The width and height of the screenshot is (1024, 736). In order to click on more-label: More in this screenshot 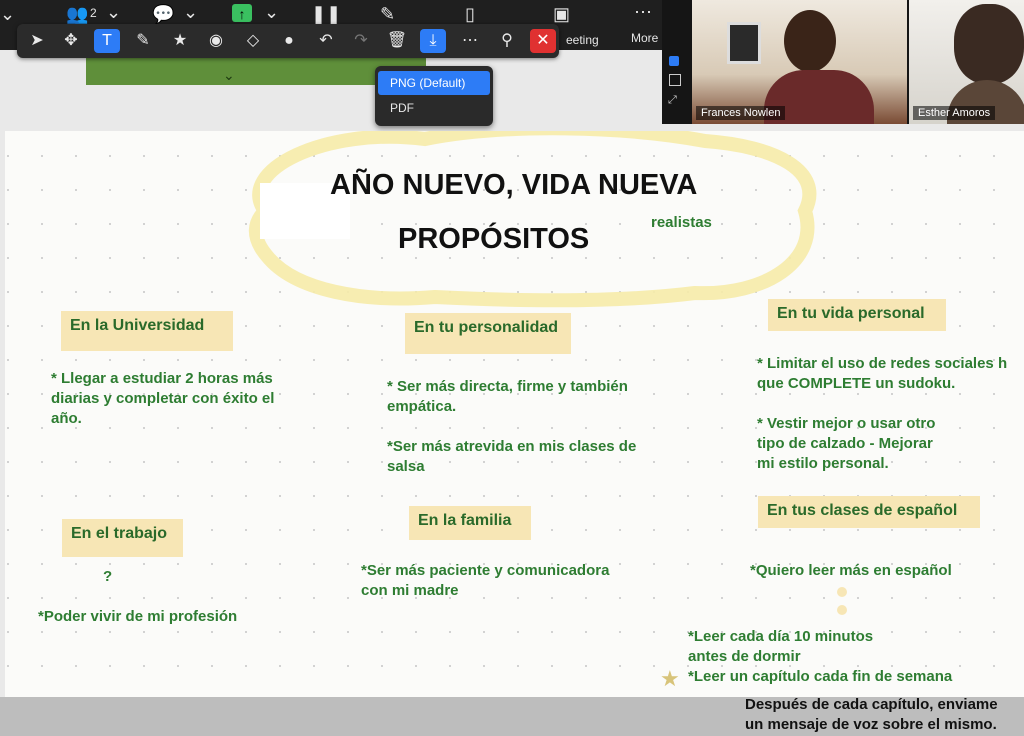, I will do `click(644, 38)`.